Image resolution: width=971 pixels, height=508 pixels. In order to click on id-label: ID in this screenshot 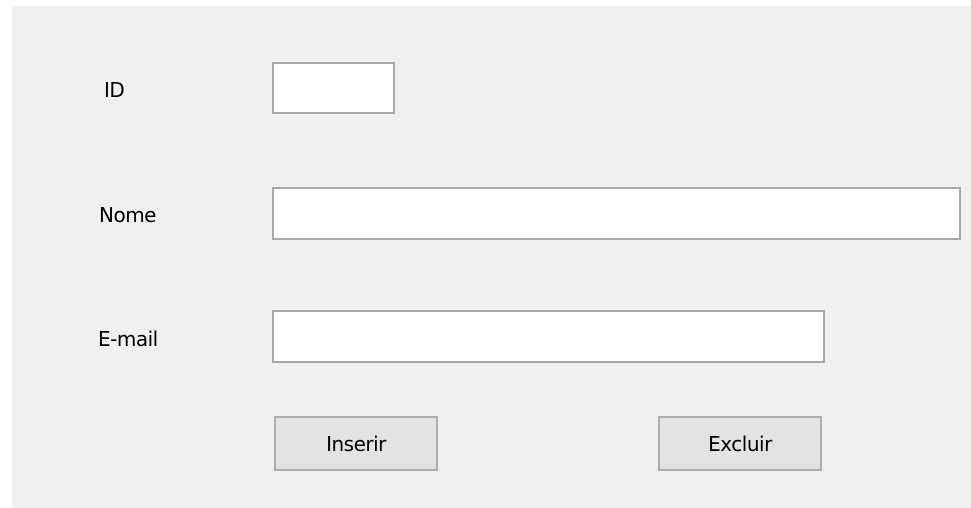, I will do `click(114, 90)`.